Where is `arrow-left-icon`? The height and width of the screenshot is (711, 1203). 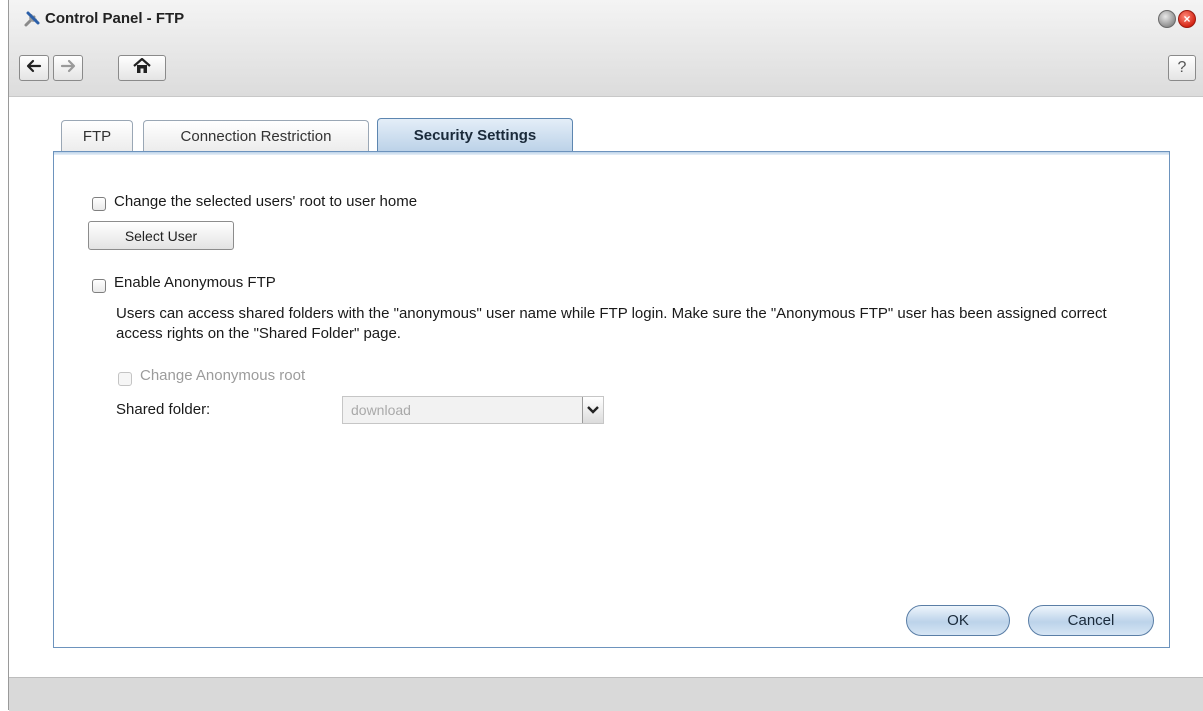
arrow-left-icon is located at coordinates (34, 68).